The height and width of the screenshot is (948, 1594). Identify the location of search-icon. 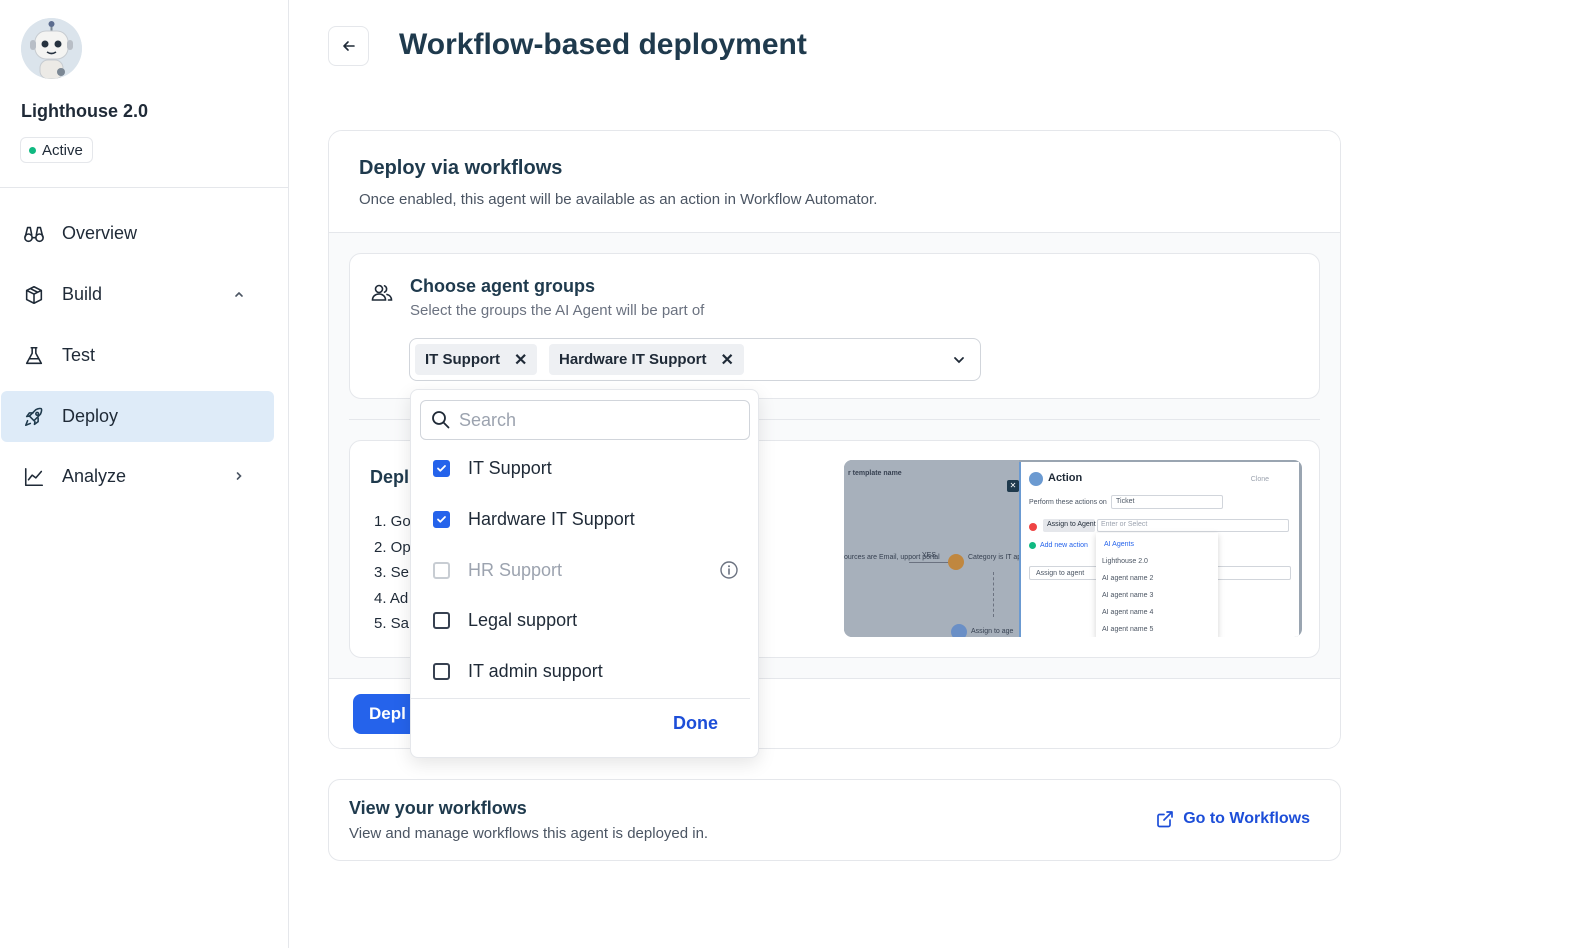
(441, 420).